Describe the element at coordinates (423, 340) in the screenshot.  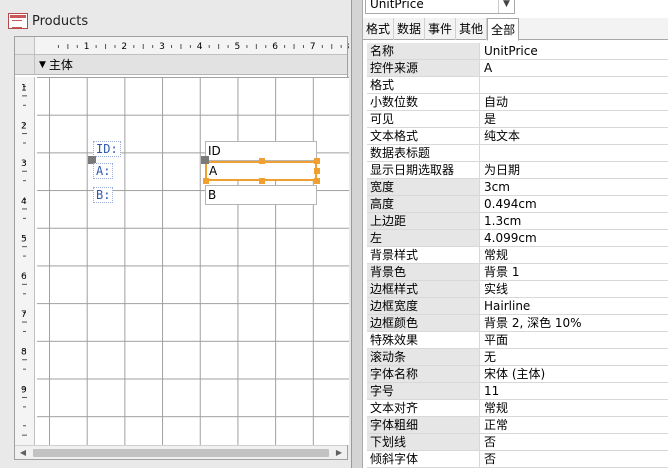
I see `property-name: 特殊效果` at that location.